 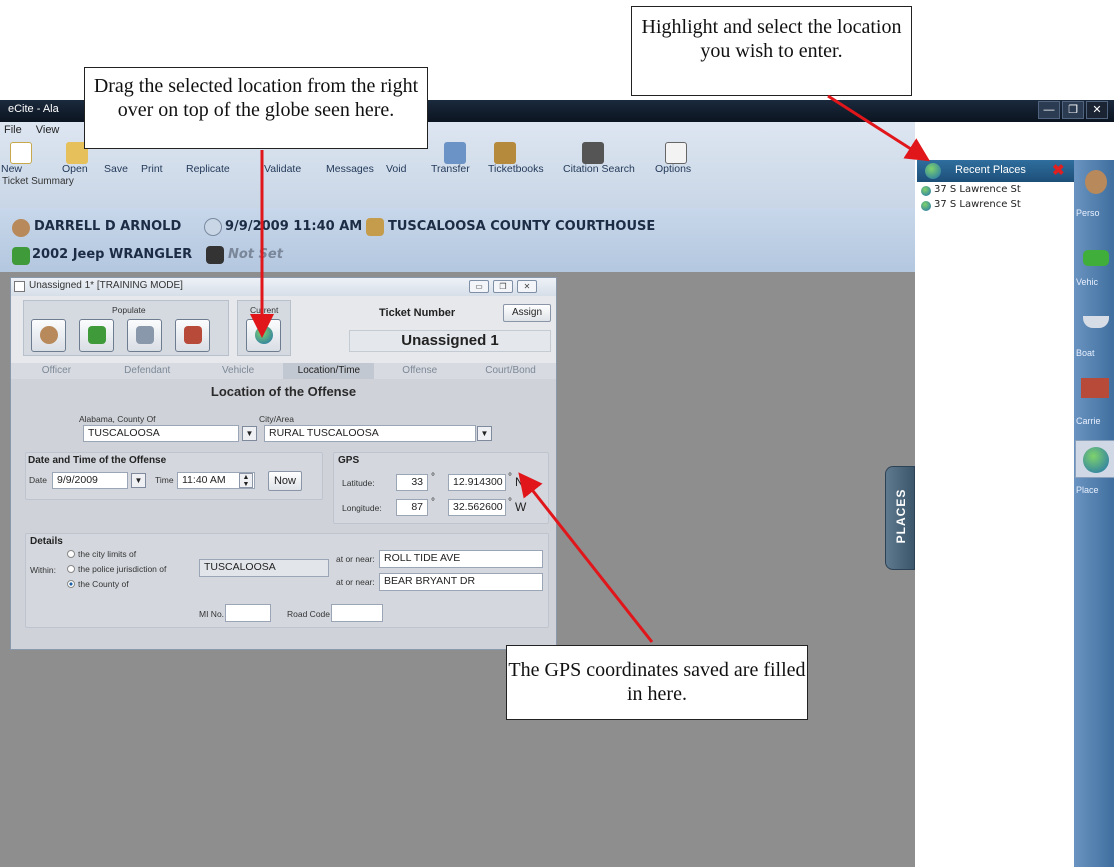 I want to click on arrow-to-recent-places, so click(x=879, y=128).